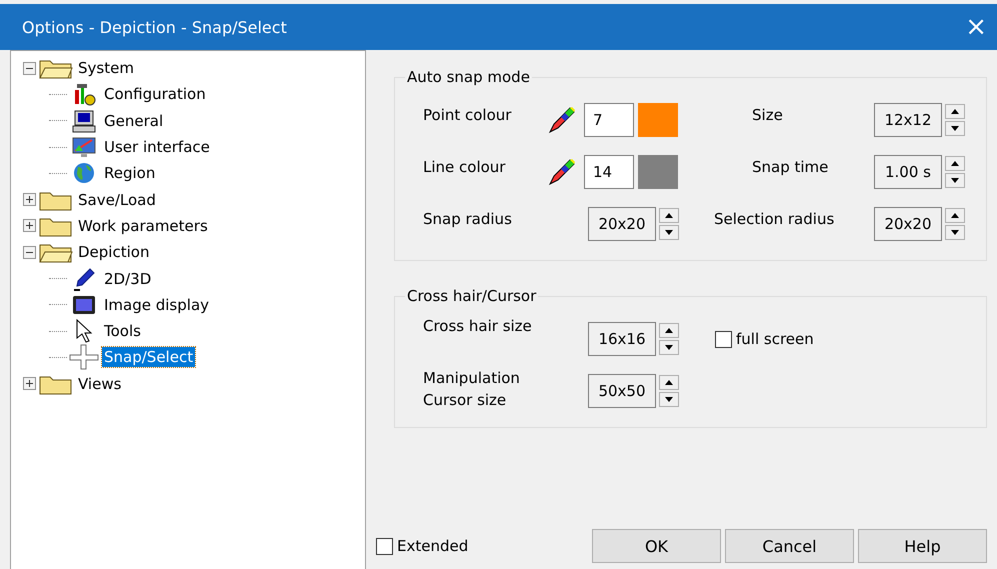 The height and width of the screenshot is (569, 997). I want to click on field-label: Snap radius, so click(468, 219).